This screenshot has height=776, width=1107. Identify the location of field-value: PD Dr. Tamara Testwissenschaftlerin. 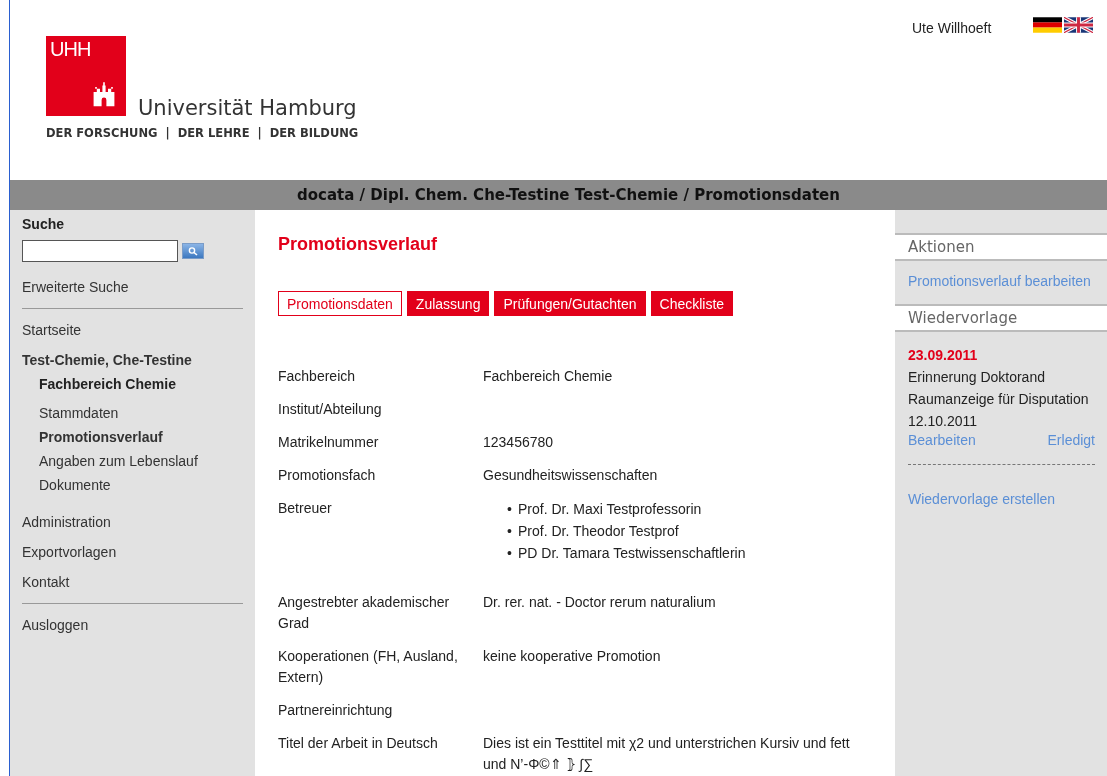
(632, 553).